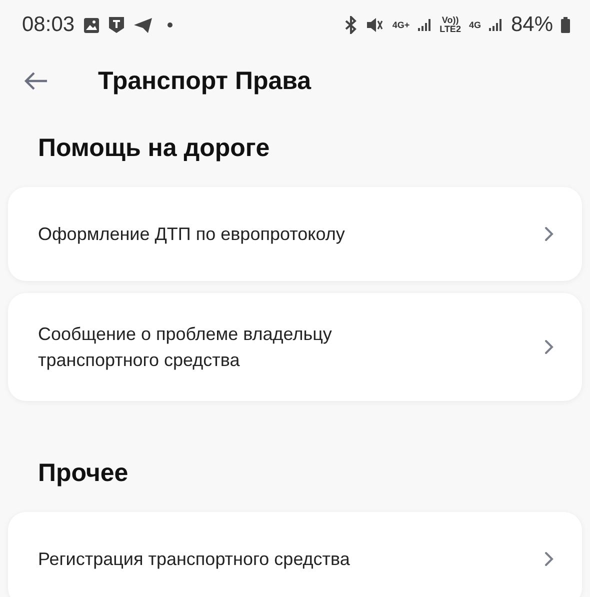  I want to click on menu-item: Регистрация транспортного средства, so click(295, 554).